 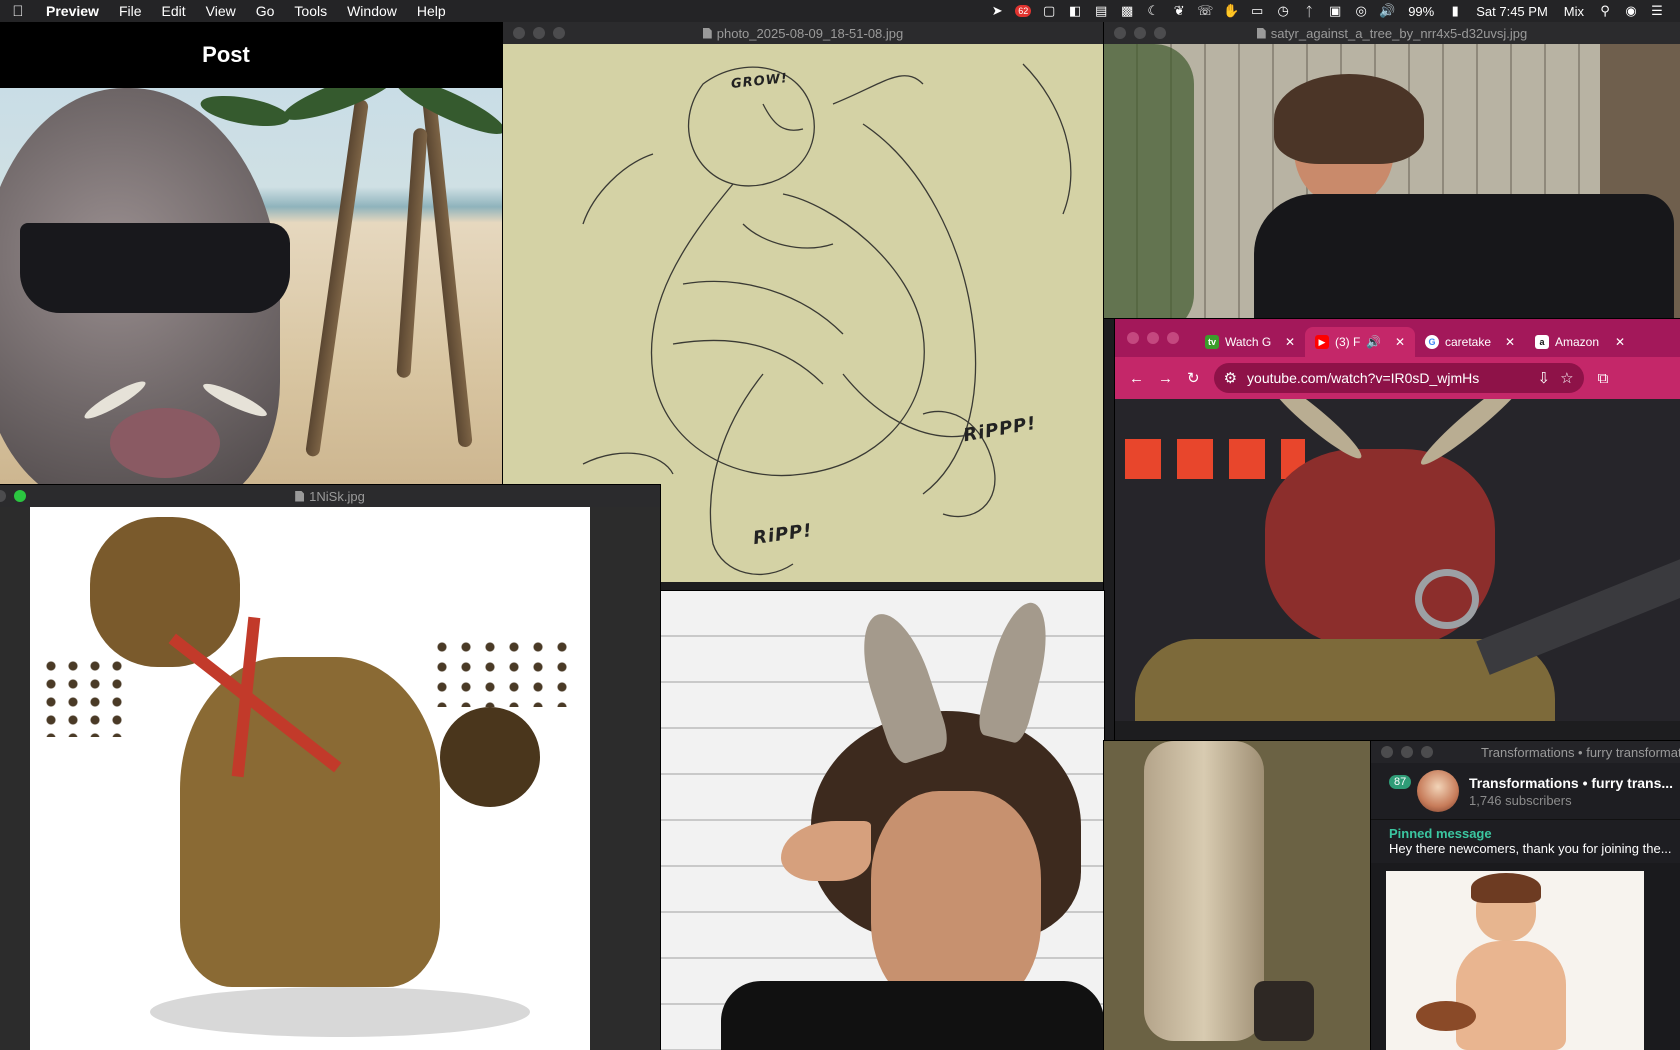 I want to click on url-text: youtube.com/watch?v=IR0sD_wjmHs, so click(x=1387, y=378).